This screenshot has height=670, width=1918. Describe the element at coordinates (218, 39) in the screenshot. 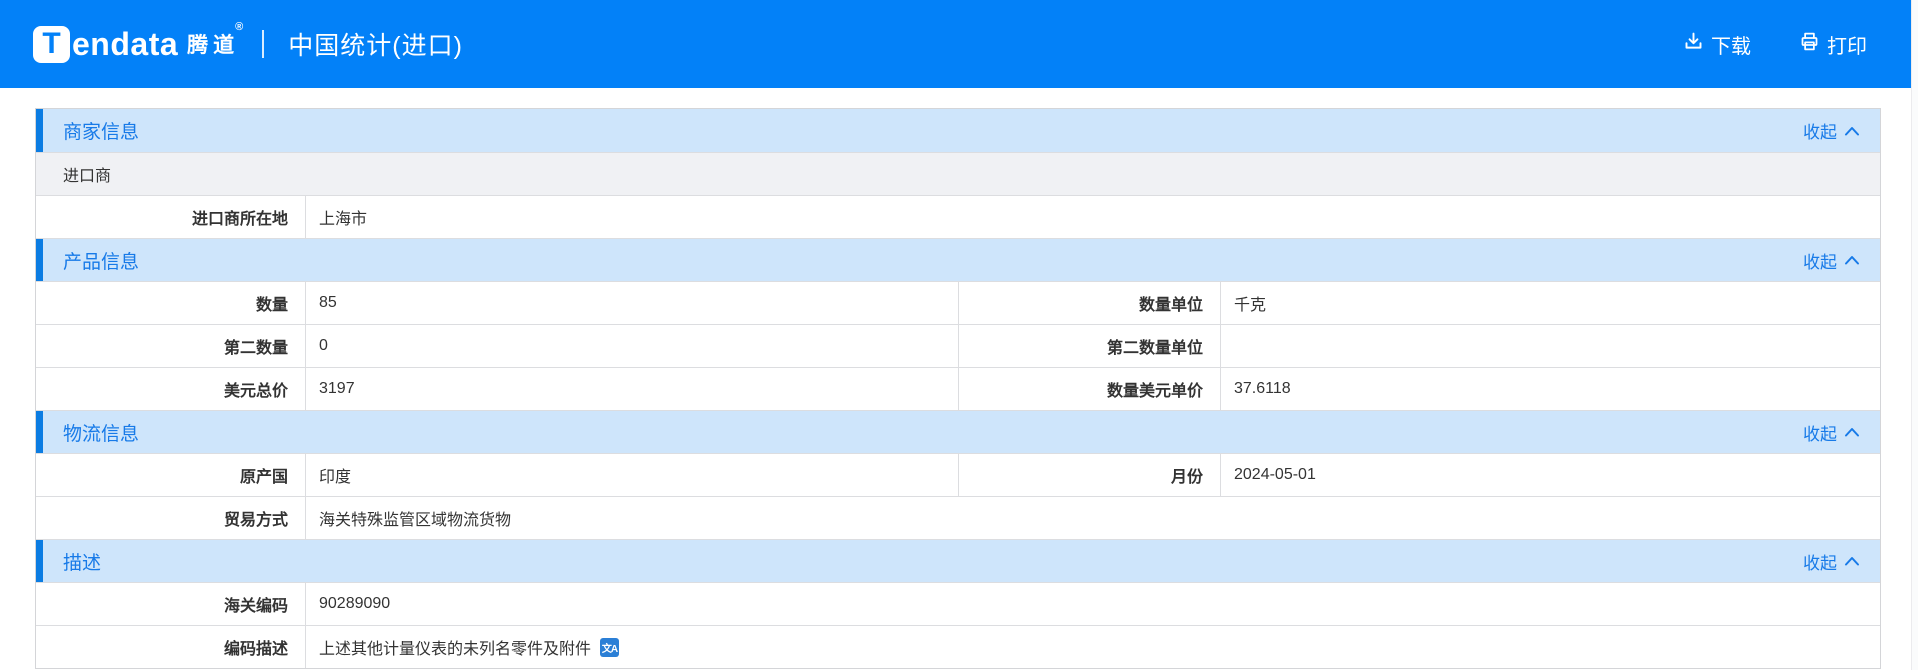

I see `brand-name-cn: 腾道®` at that location.